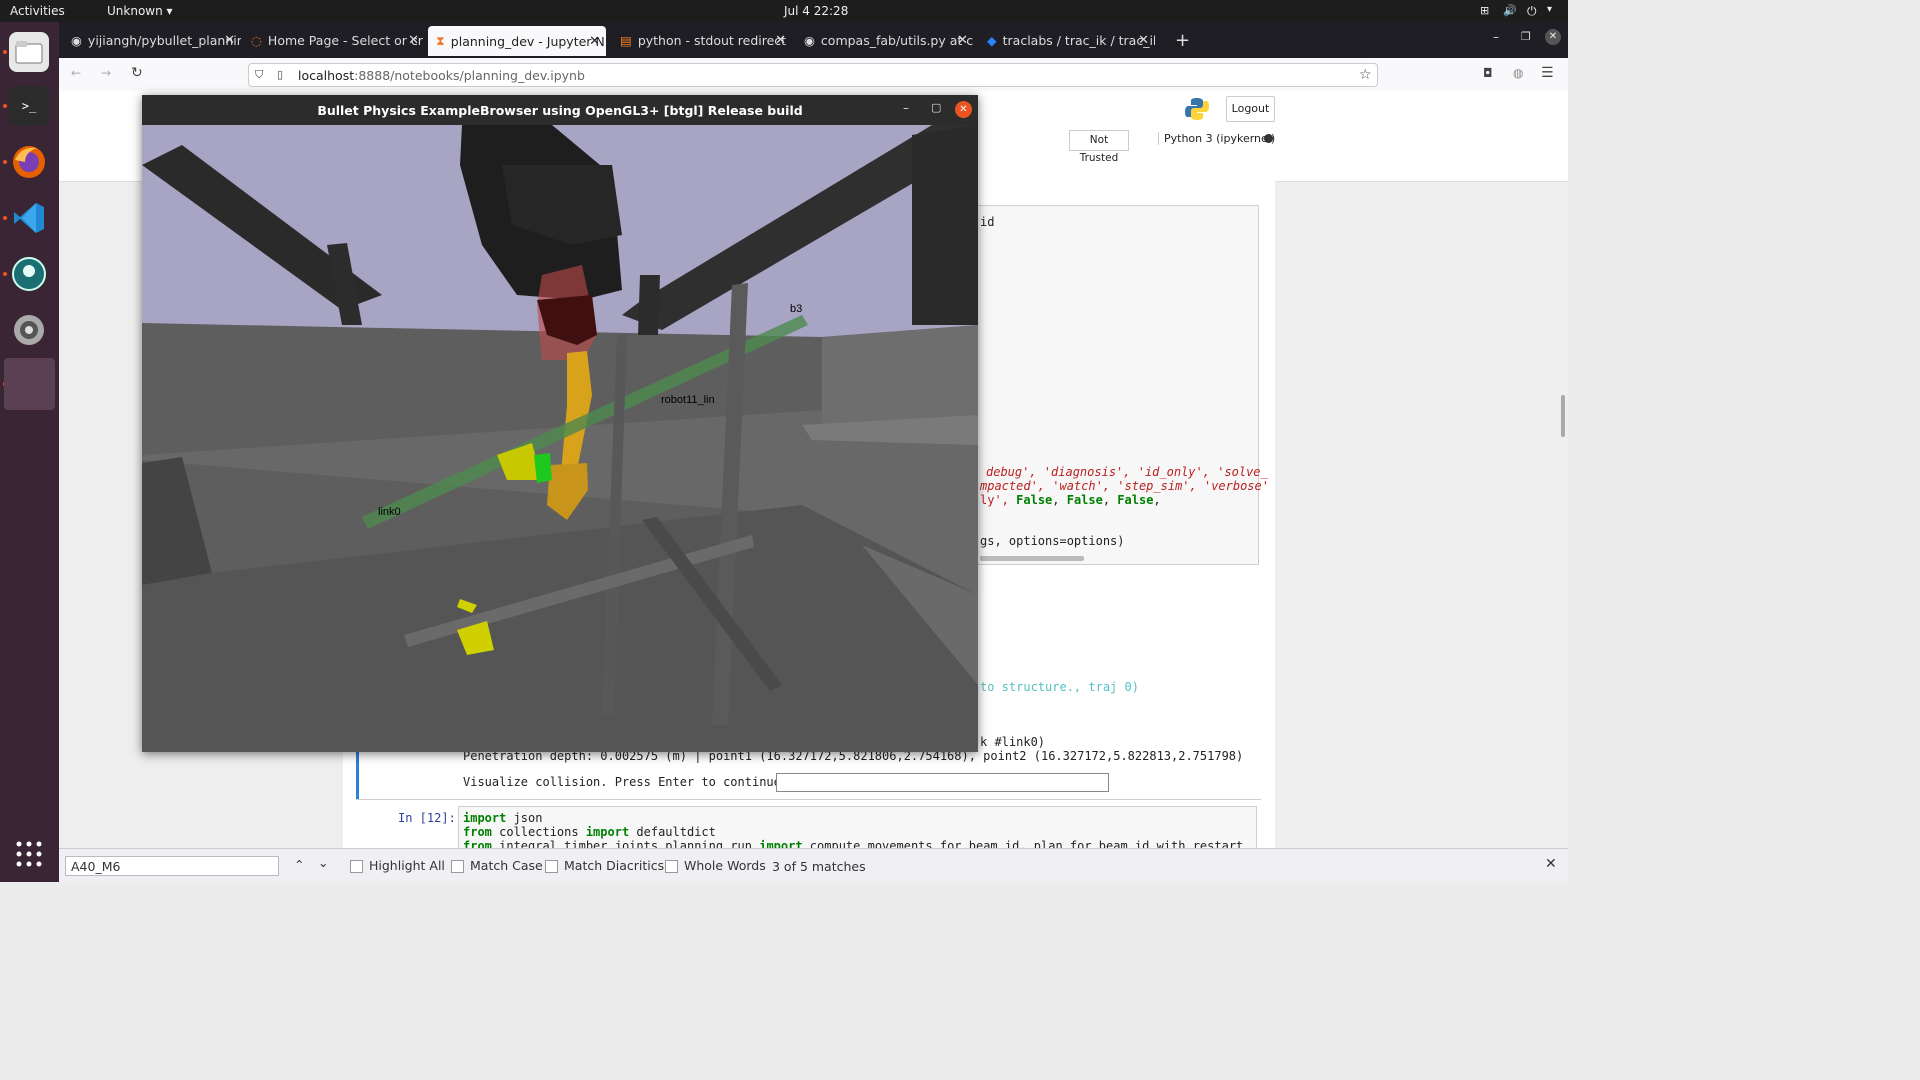 The width and height of the screenshot is (1920, 1080). I want to click on power-icon: ⏻, so click(1532, 11).